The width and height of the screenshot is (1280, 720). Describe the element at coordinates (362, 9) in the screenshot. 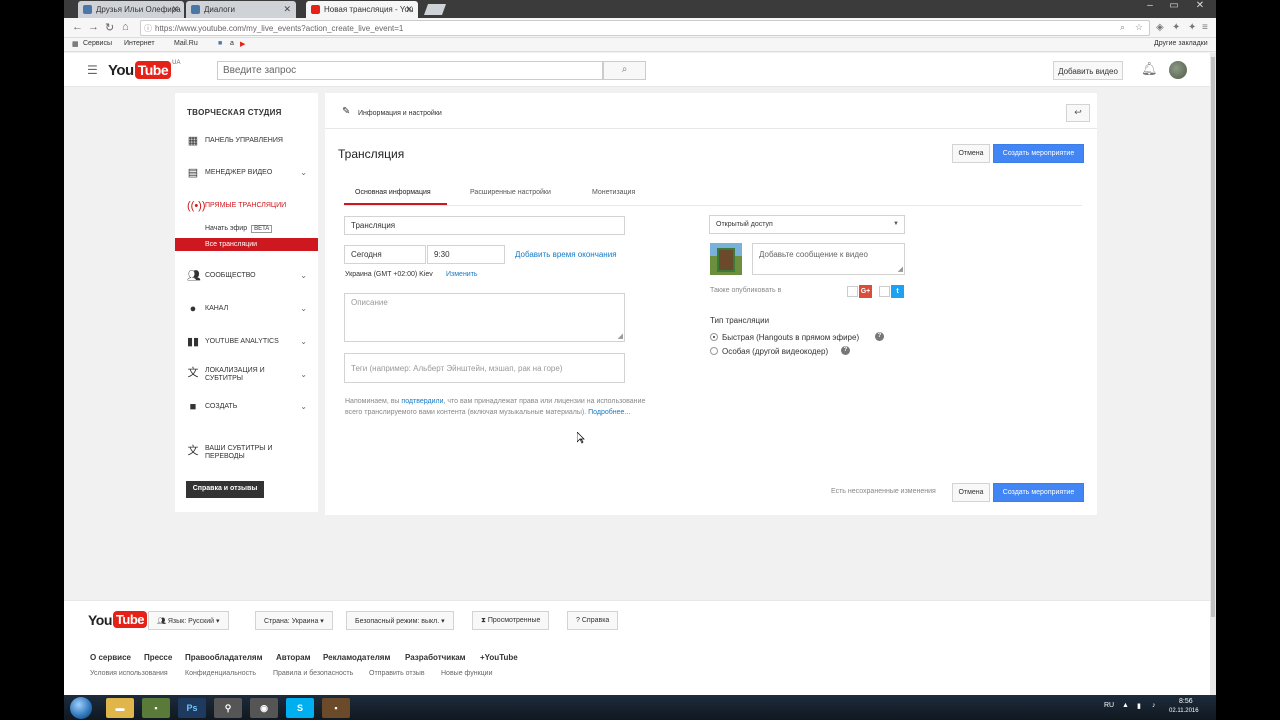

I see `browser-tab-active: Новая трансляция - You ✕` at that location.